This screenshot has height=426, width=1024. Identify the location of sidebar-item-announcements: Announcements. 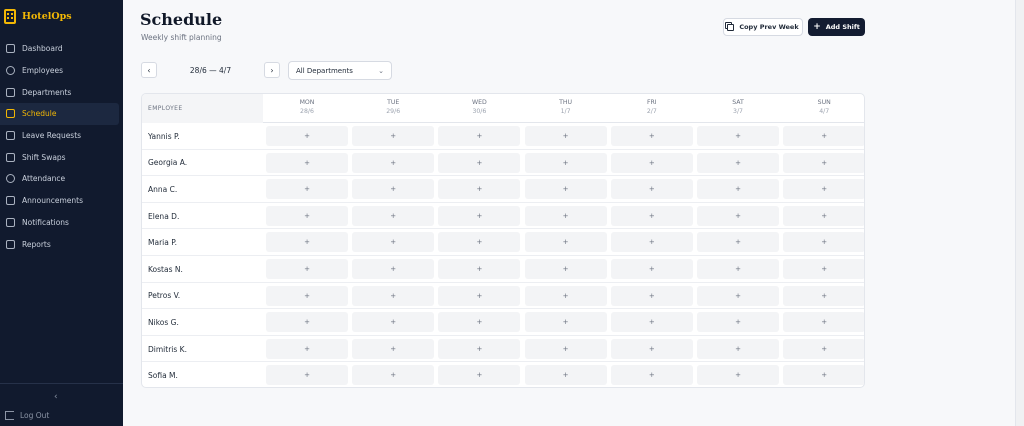
(61, 201).